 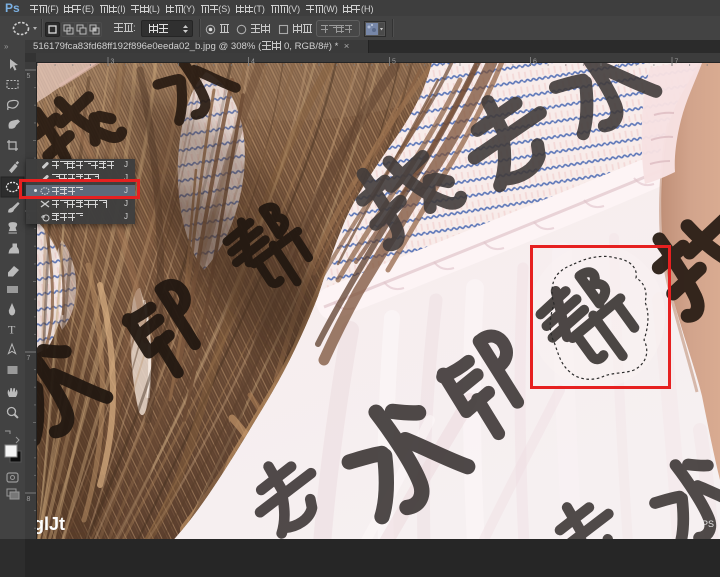 What do you see at coordinates (29, 499) in the screenshot?
I see `svg-text: 8` at bounding box center [29, 499].